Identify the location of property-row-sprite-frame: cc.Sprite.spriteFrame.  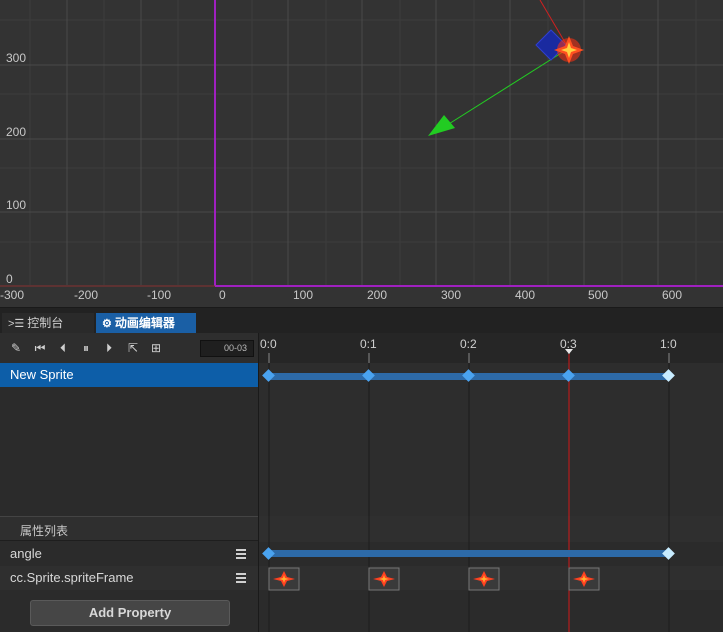
(129, 578).